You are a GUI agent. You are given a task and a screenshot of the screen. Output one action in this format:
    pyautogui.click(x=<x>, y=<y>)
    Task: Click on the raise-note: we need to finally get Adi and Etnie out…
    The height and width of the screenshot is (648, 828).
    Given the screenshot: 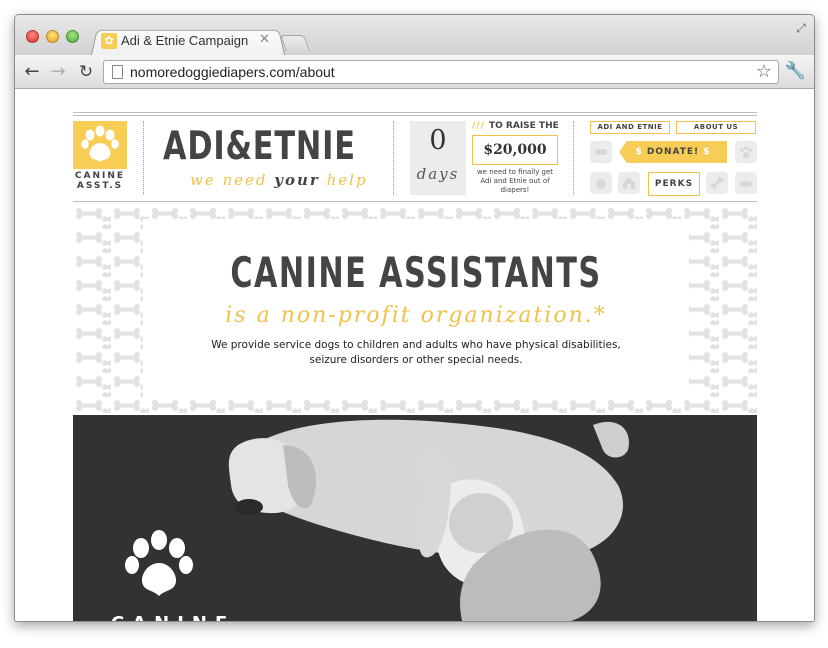 What is the action you would take?
    pyautogui.click(x=515, y=181)
    